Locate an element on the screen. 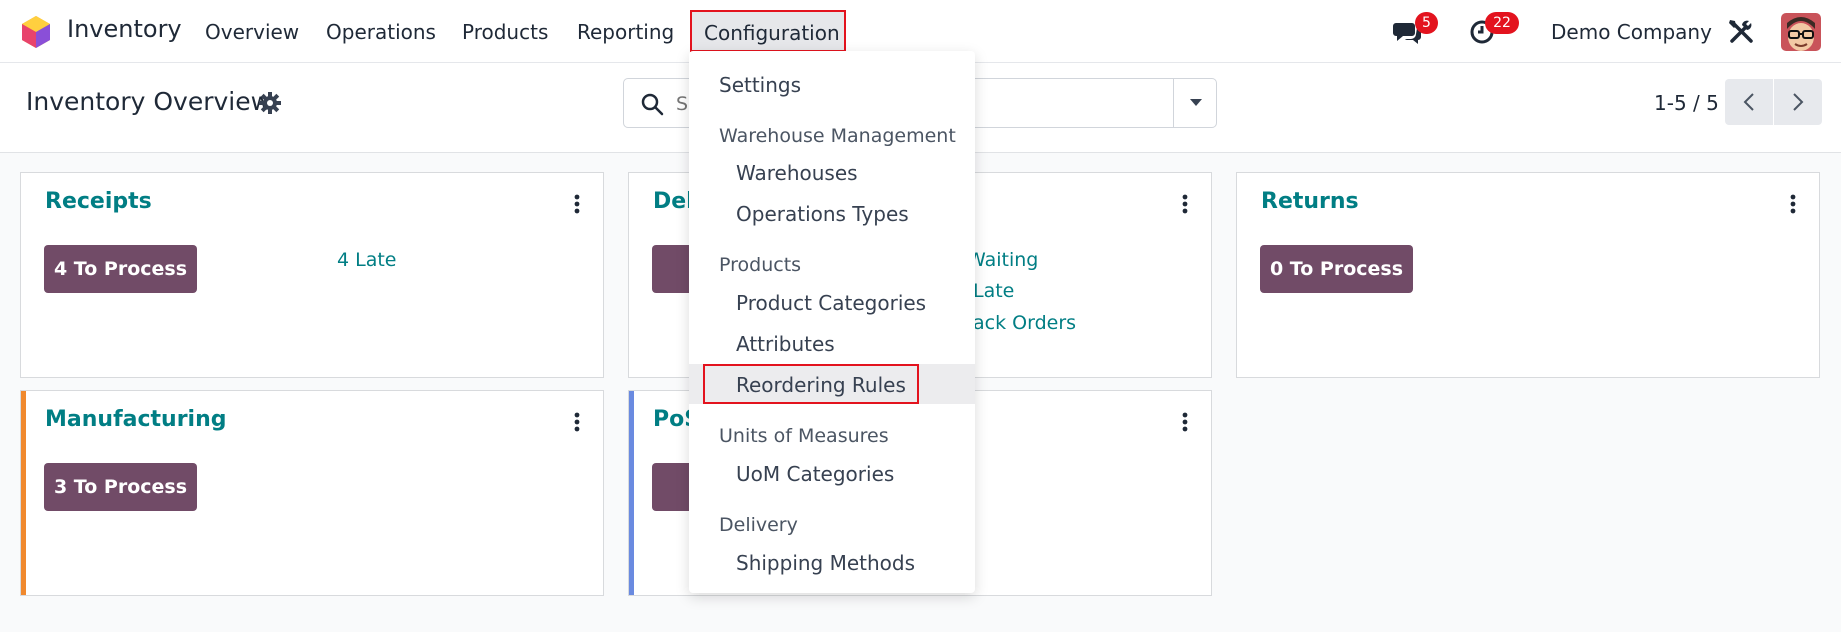  dropdown-header-uom: Units of Measures is located at coordinates (804, 436).